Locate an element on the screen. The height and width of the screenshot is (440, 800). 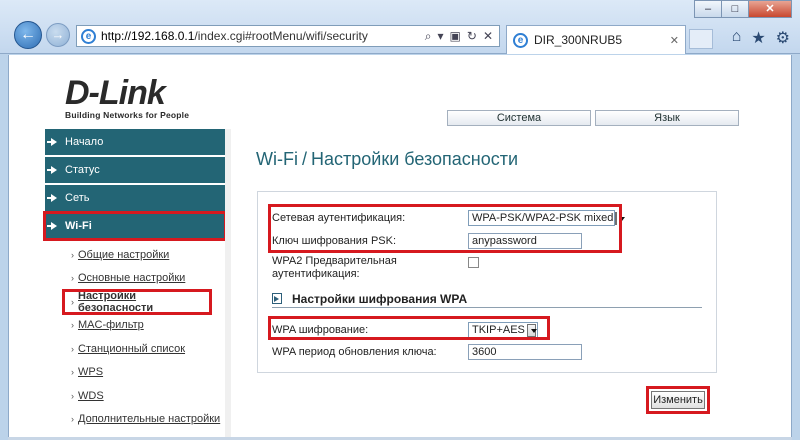
sidebar-item-label: Wi-Fi is located at coordinates (78, 226).